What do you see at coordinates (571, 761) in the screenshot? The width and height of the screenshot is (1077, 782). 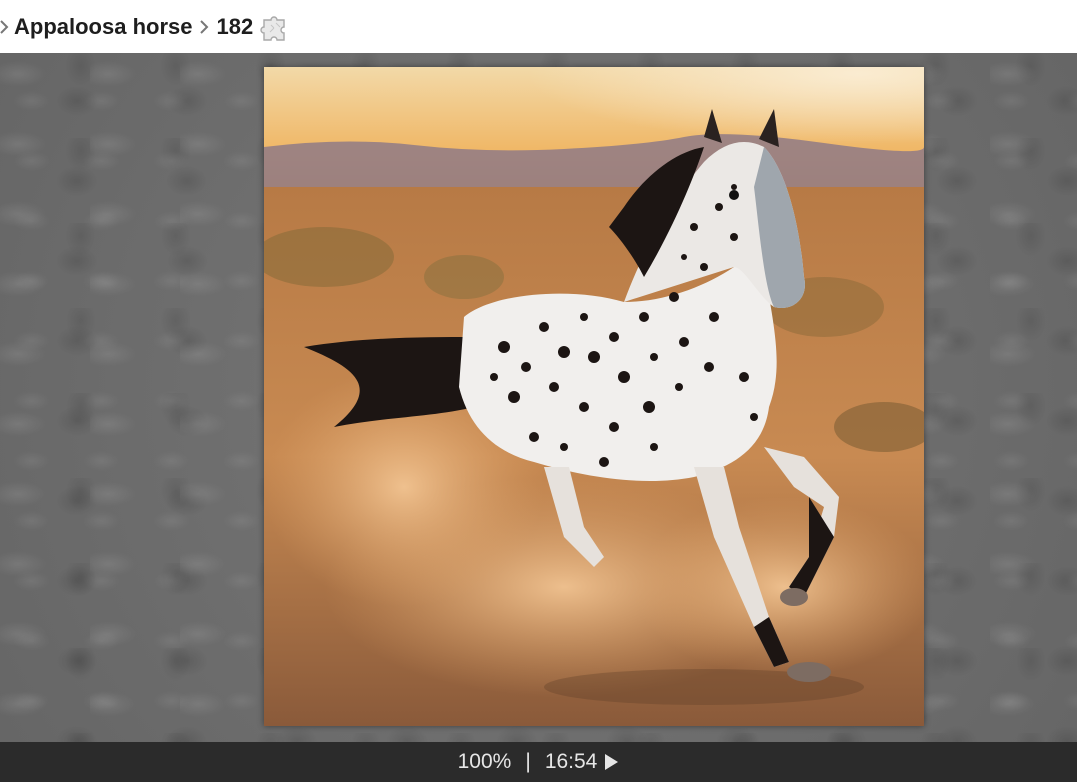 I see `timer: 16:54` at bounding box center [571, 761].